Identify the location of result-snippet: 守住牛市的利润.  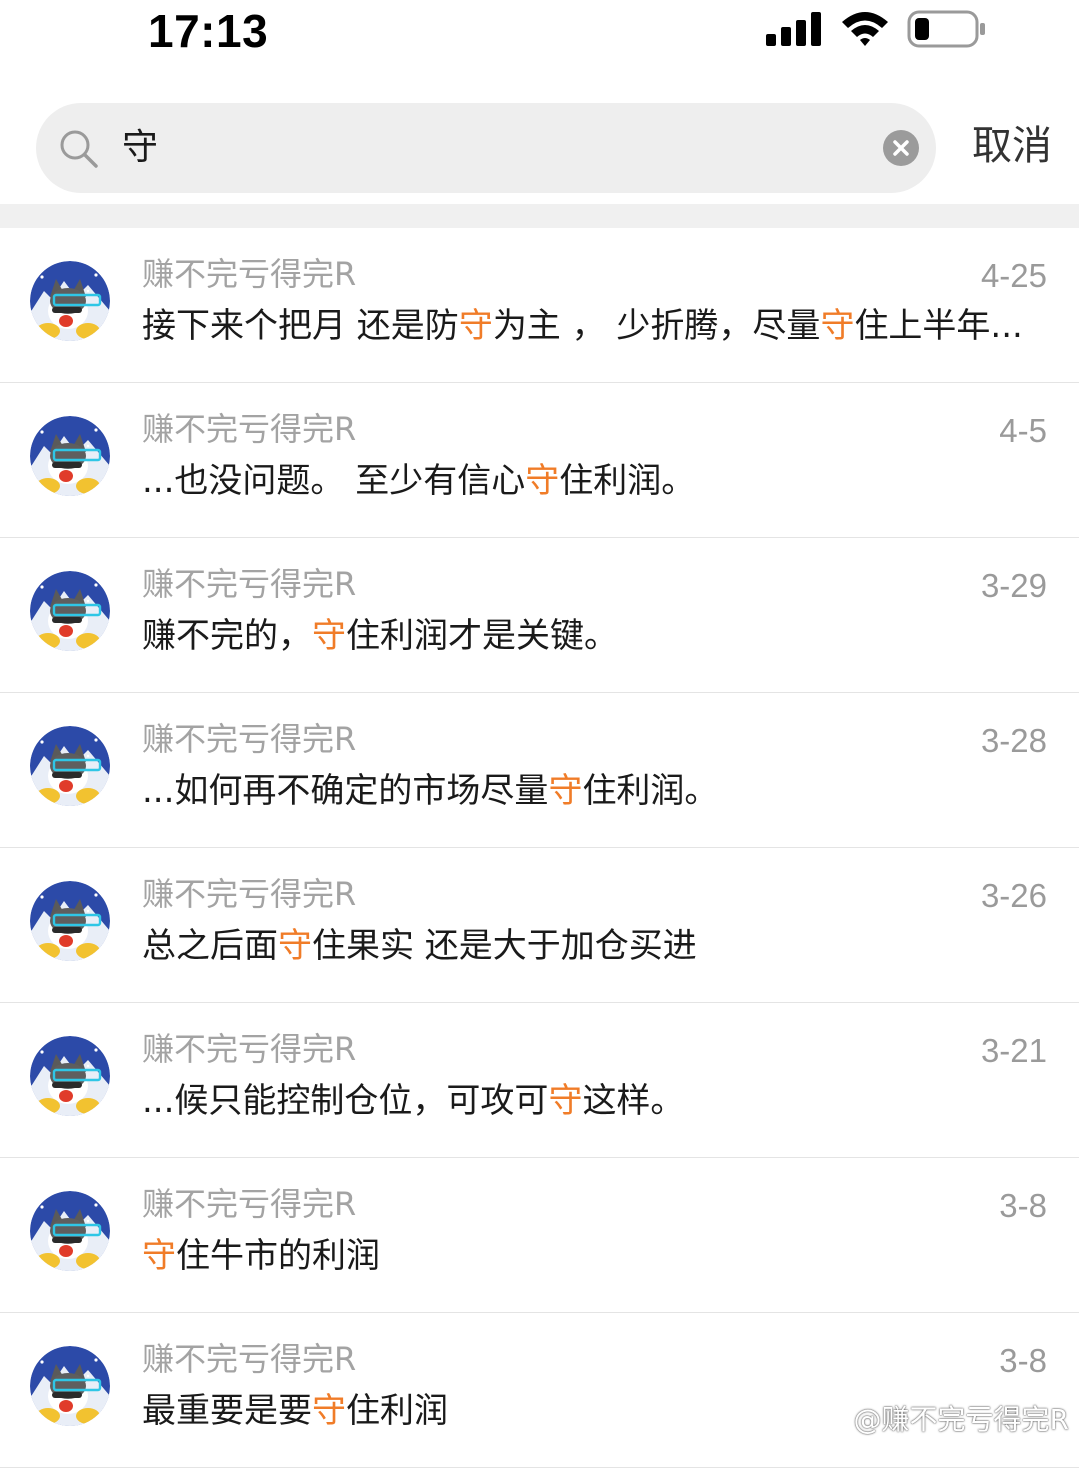
(595, 1256).